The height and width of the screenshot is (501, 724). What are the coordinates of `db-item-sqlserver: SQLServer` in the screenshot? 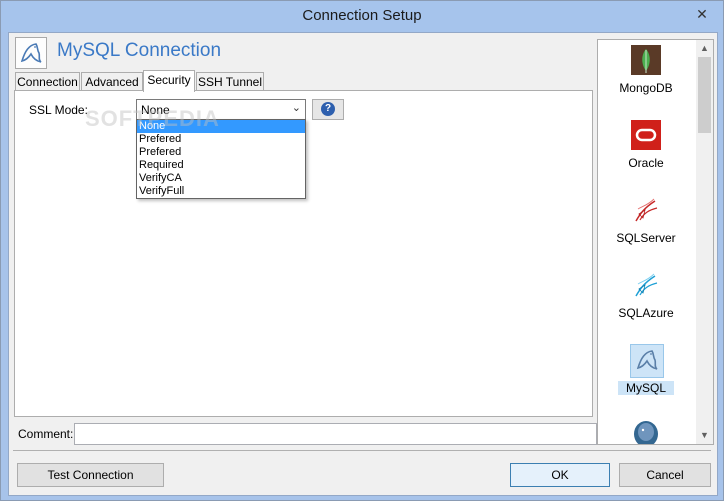 It's located at (646, 221).